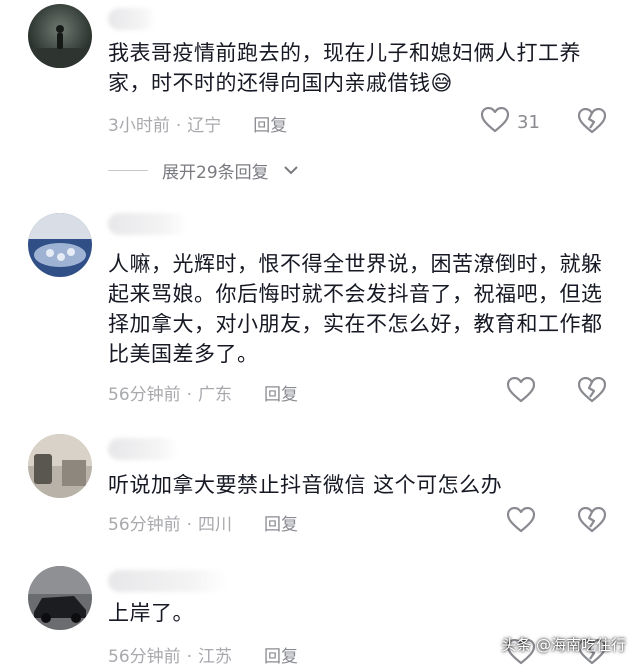 The image size is (640, 671). Describe the element at coordinates (139, 126) in the screenshot. I see `comment-time: 3小时前` at that location.